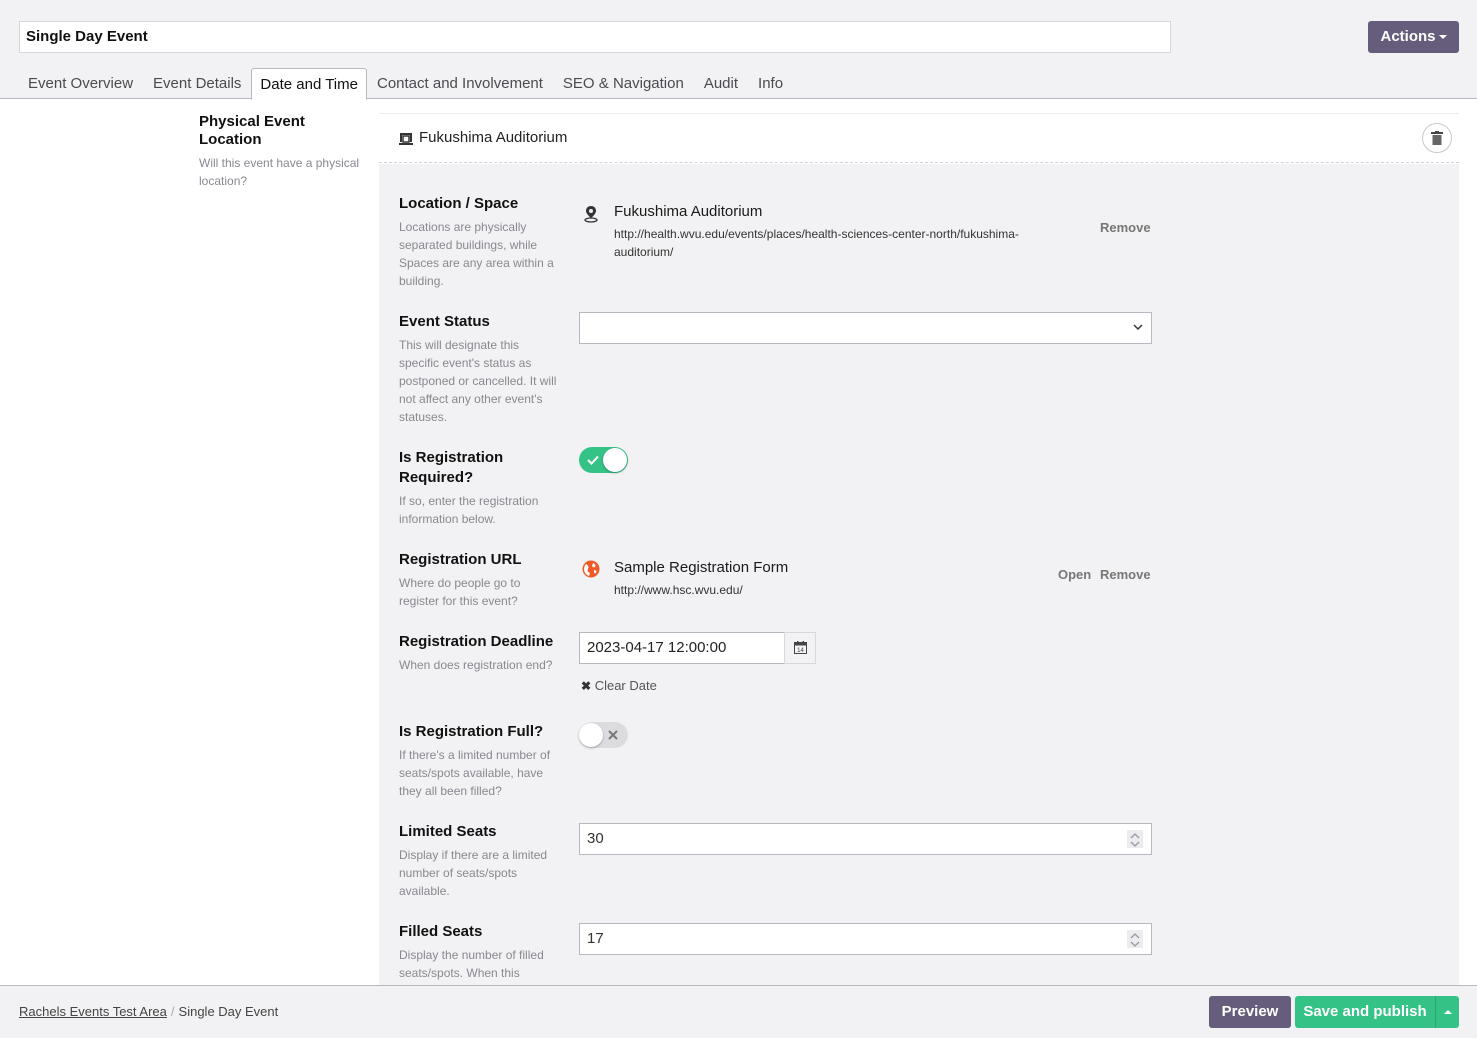  I want to click on building-icon, so click(406, 139).